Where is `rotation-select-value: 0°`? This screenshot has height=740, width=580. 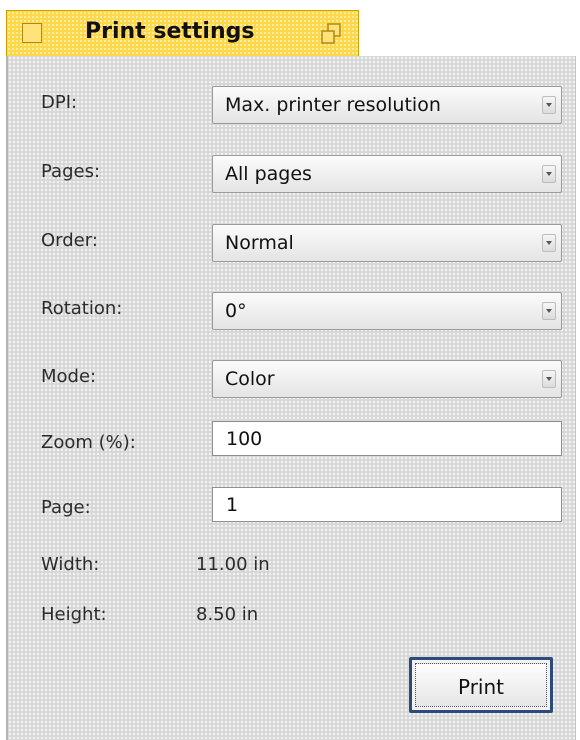 rotation-select-value: 0° is located at coordinates (236, 311).